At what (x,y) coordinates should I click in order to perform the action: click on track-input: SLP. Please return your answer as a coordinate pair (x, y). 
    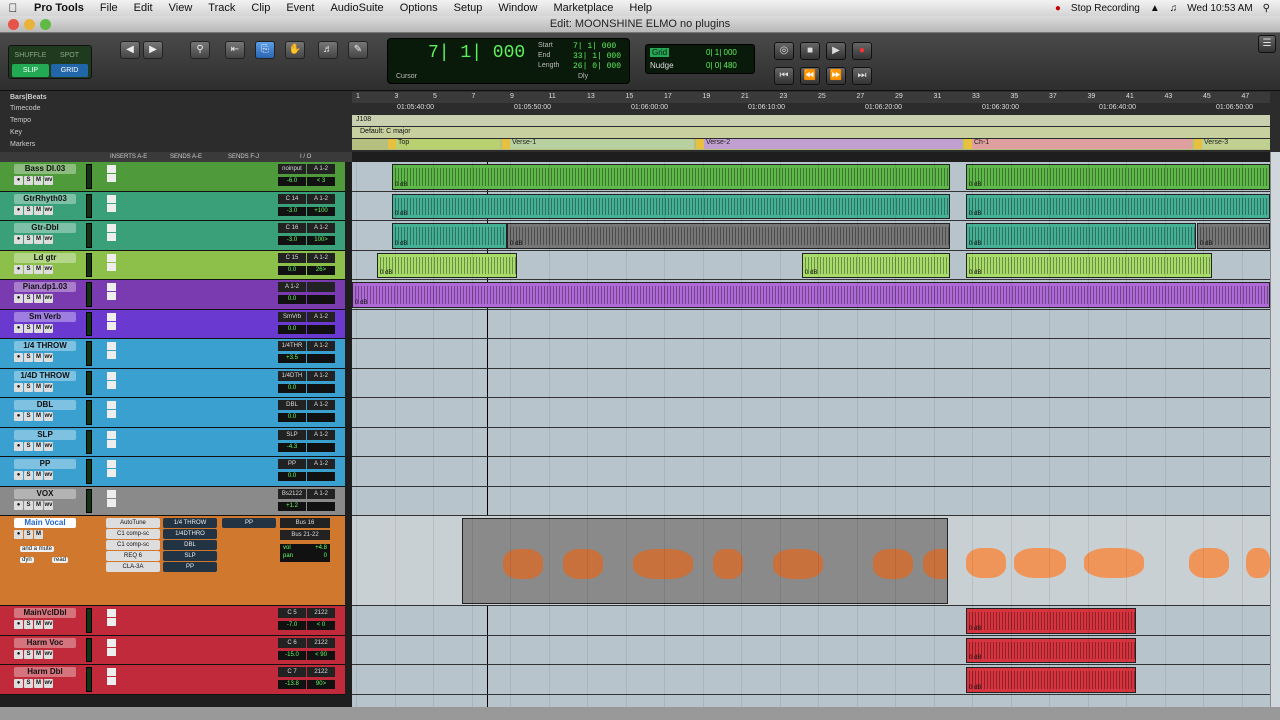
    Looking at the image, I should click on (292, 434).